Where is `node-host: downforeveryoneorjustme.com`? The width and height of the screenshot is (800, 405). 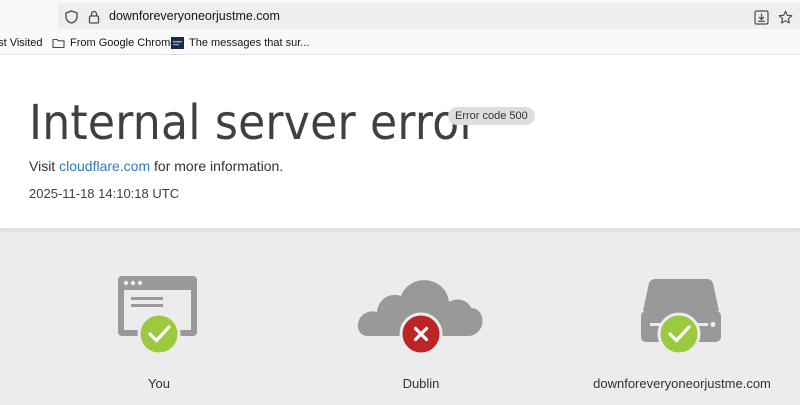 node-host: downforeveryoneorjustme.com is located at coordinates (682, 317).